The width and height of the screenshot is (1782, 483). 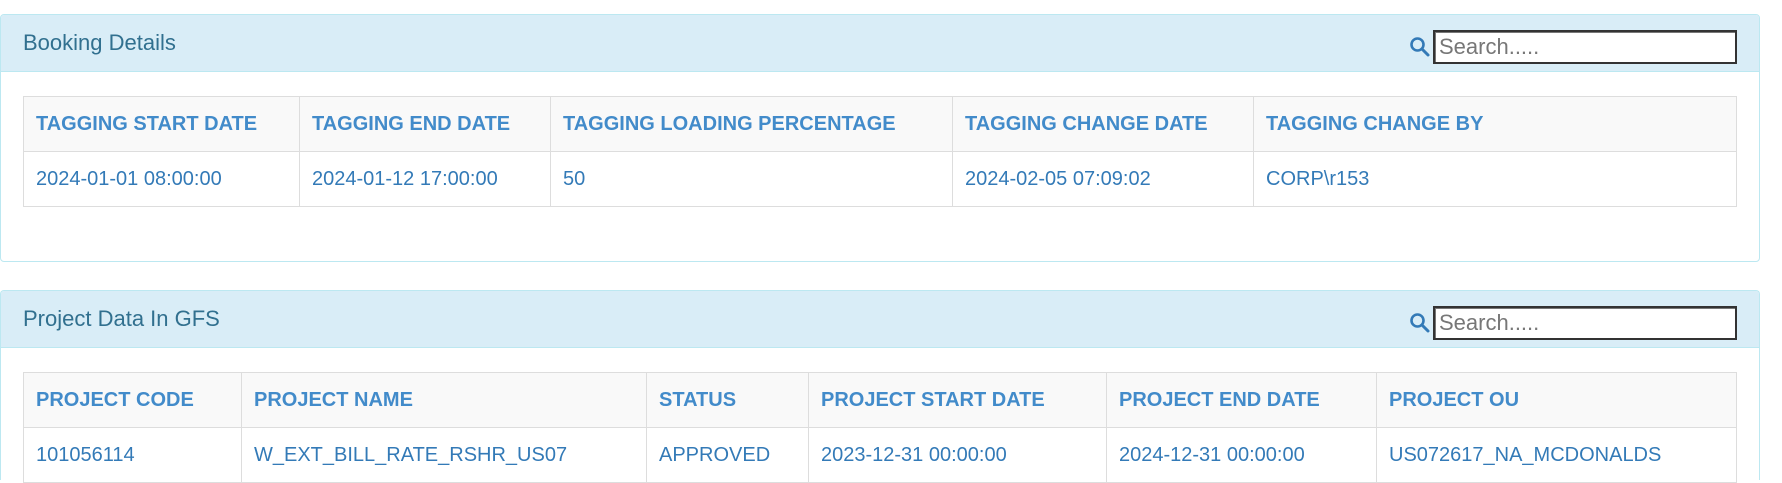 What do you see at coordinates (121, 318) in the screenshot?
I see `project-data-title: Project Data In GFS` at bounding box center [121, 318].